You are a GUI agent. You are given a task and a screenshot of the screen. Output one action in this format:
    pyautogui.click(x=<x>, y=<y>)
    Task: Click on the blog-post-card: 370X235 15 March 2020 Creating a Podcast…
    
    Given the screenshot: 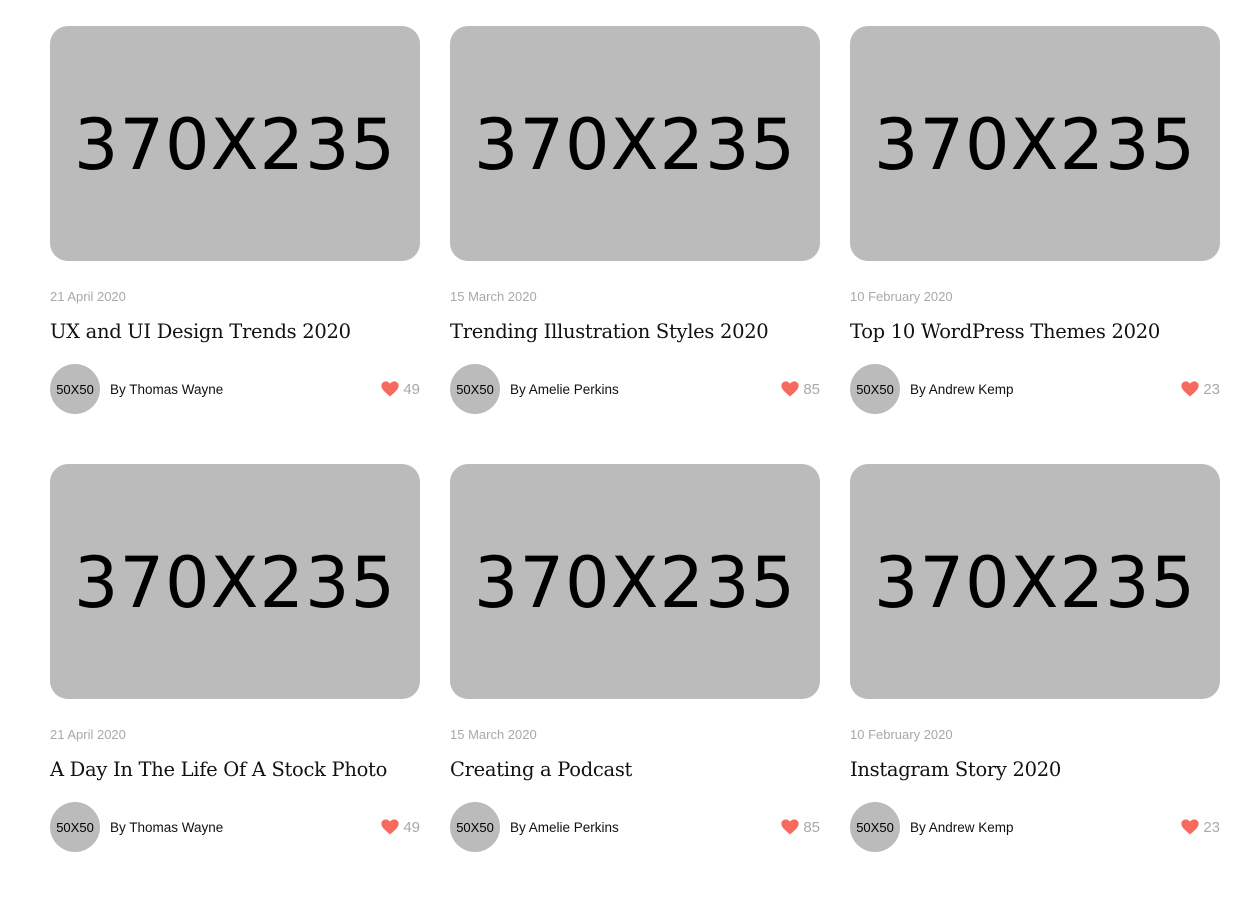 What is the action you would take?
    pyautogui.click(x=635, y=683)
    